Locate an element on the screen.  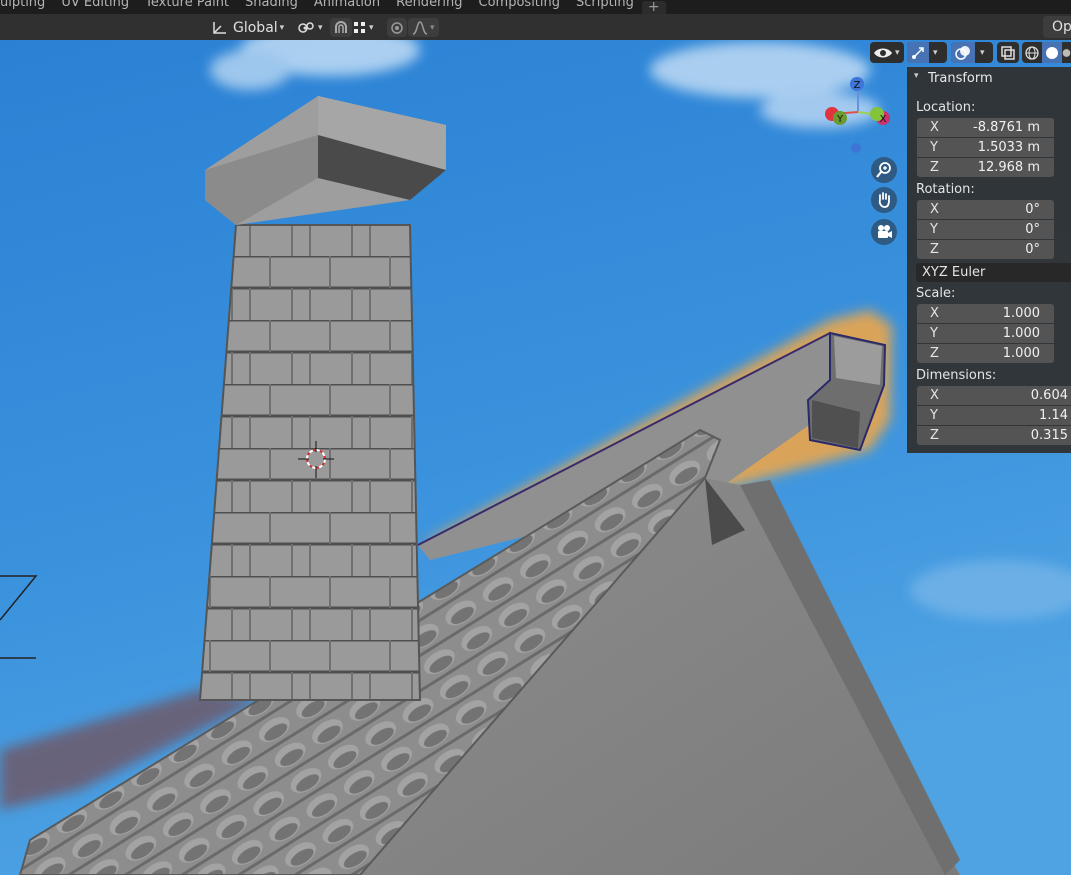
options-label: Op is located at coordinates (1061, 27).